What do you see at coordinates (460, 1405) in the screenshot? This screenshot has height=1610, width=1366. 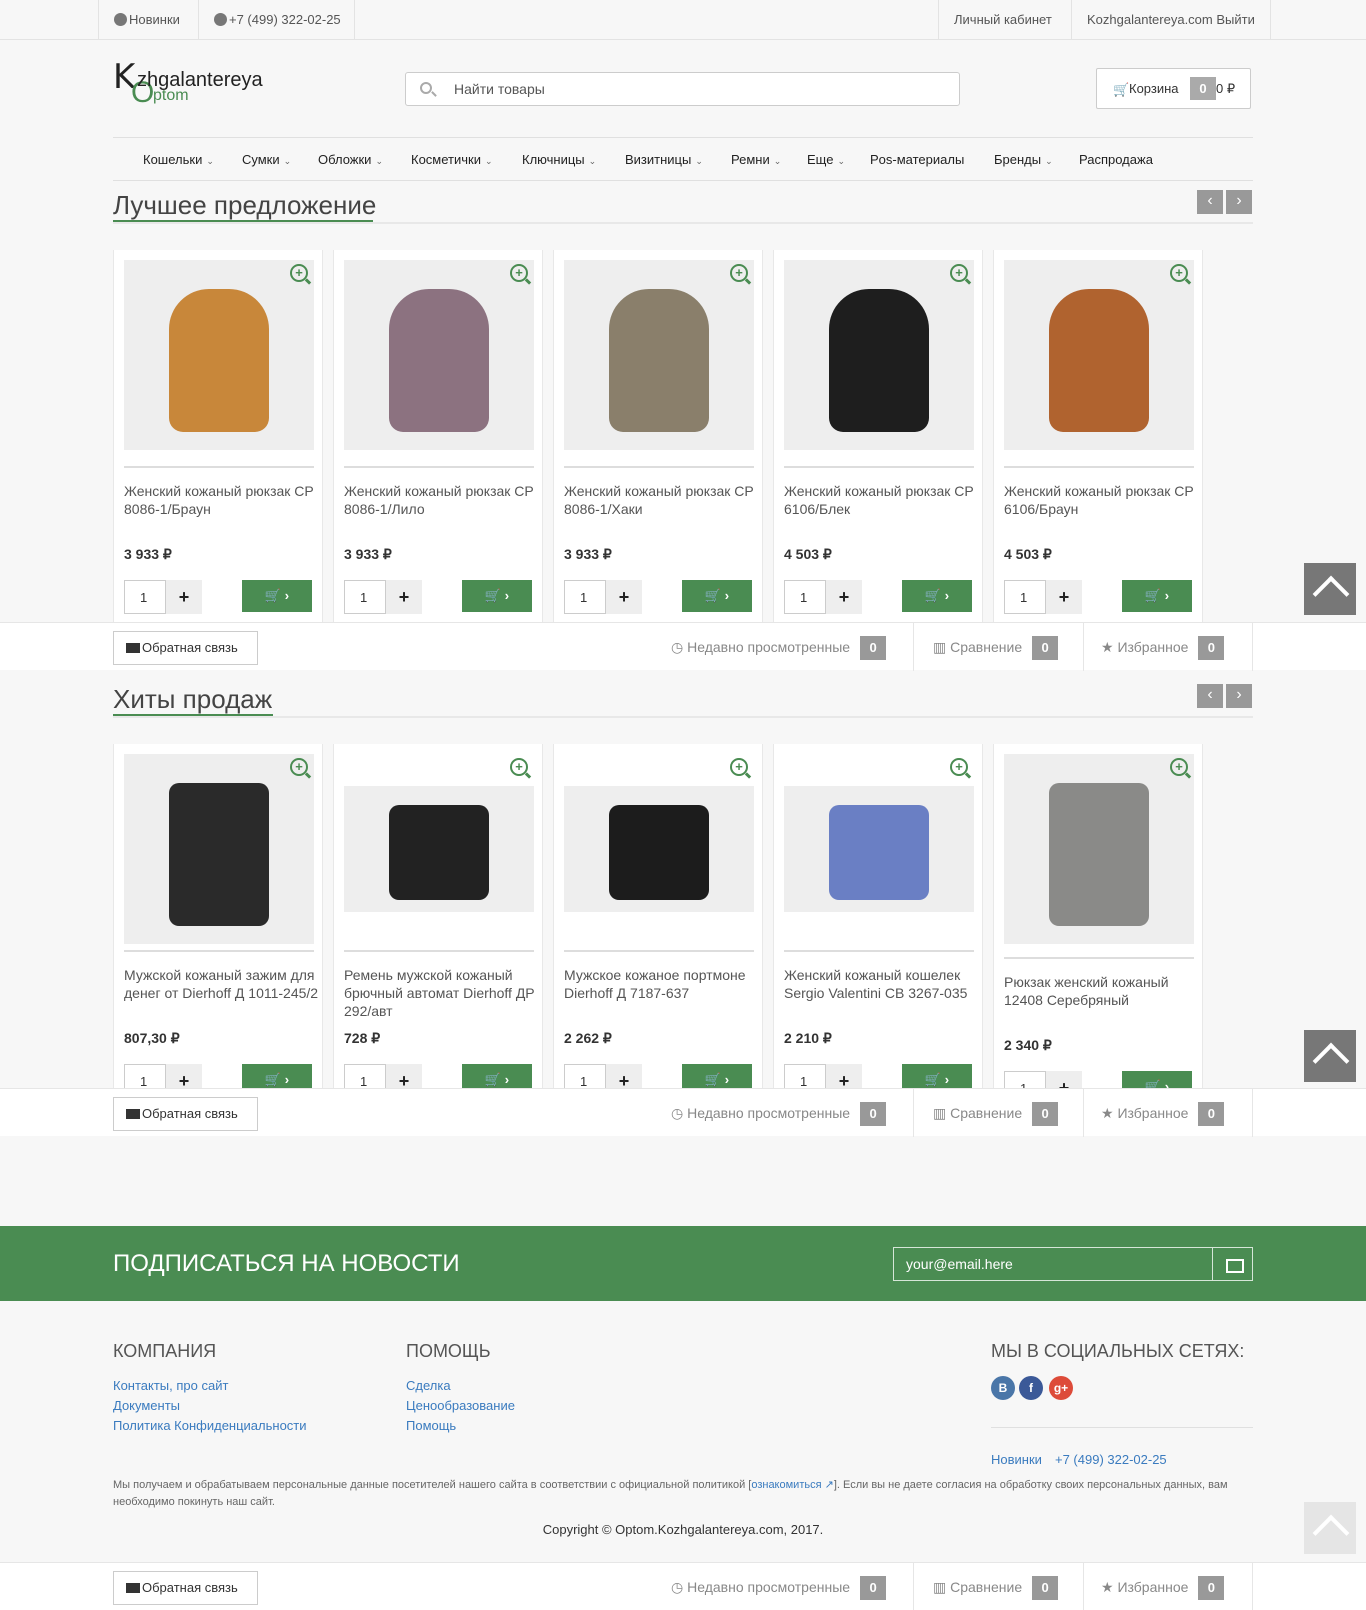 I see `footer-link-pricing: Ценообразование` at bounding box center [460, 1405].